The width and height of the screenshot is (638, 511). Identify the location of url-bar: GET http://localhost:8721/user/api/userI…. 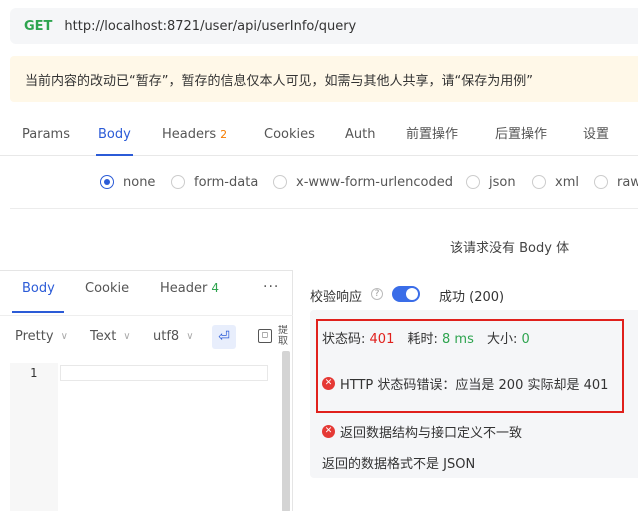
(324, 26).